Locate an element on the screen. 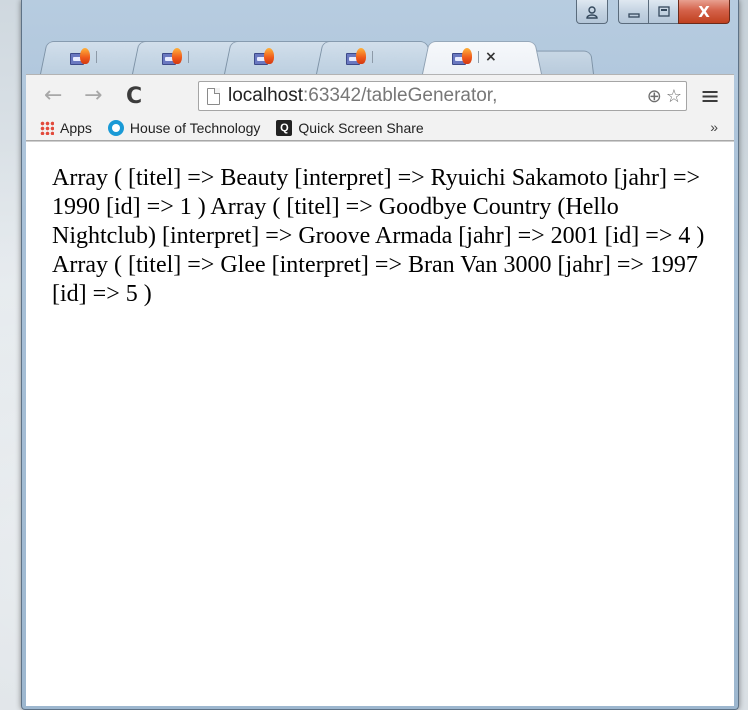 This screenshot has width=748, height=710. minimize-icon is located at coordinates (633, 15).